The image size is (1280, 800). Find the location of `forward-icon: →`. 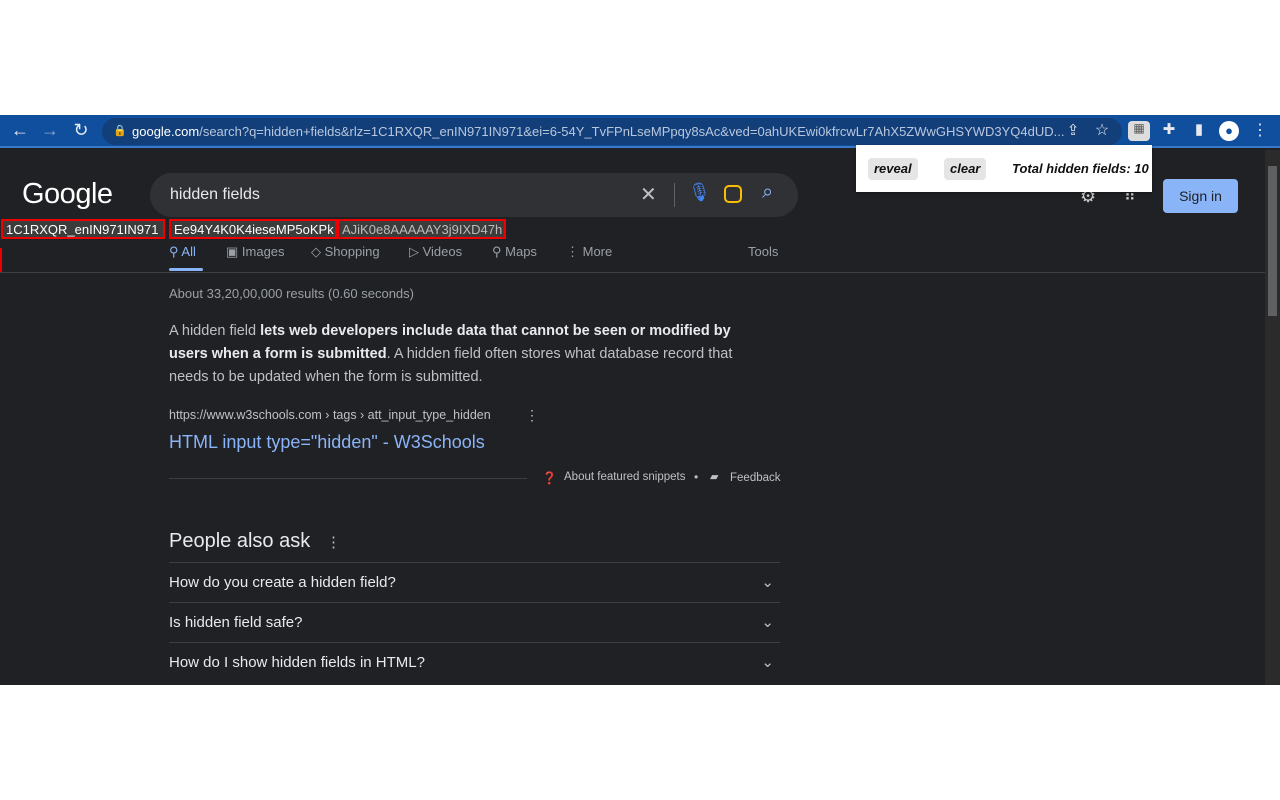

forward-icon: → is located at coordinates (50, 130).